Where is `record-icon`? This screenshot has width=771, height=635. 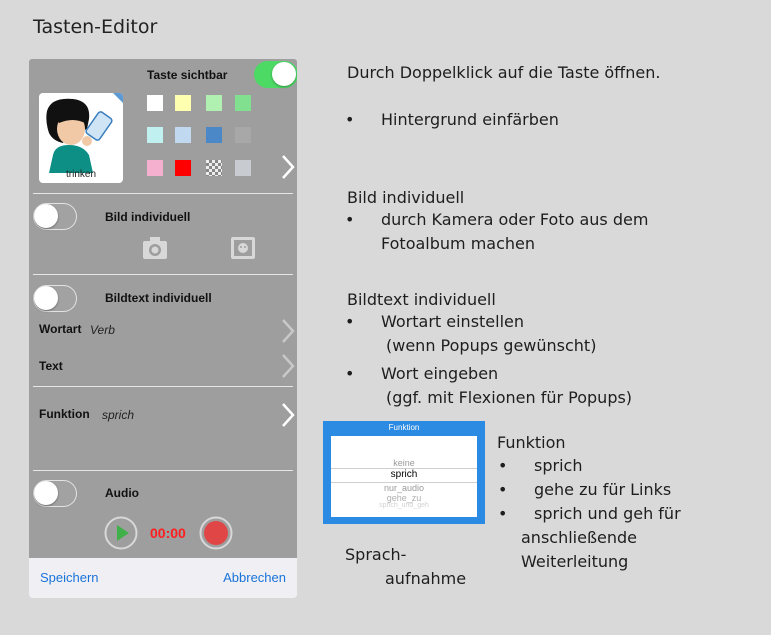
record-icon is located at coordinates (216, 533).